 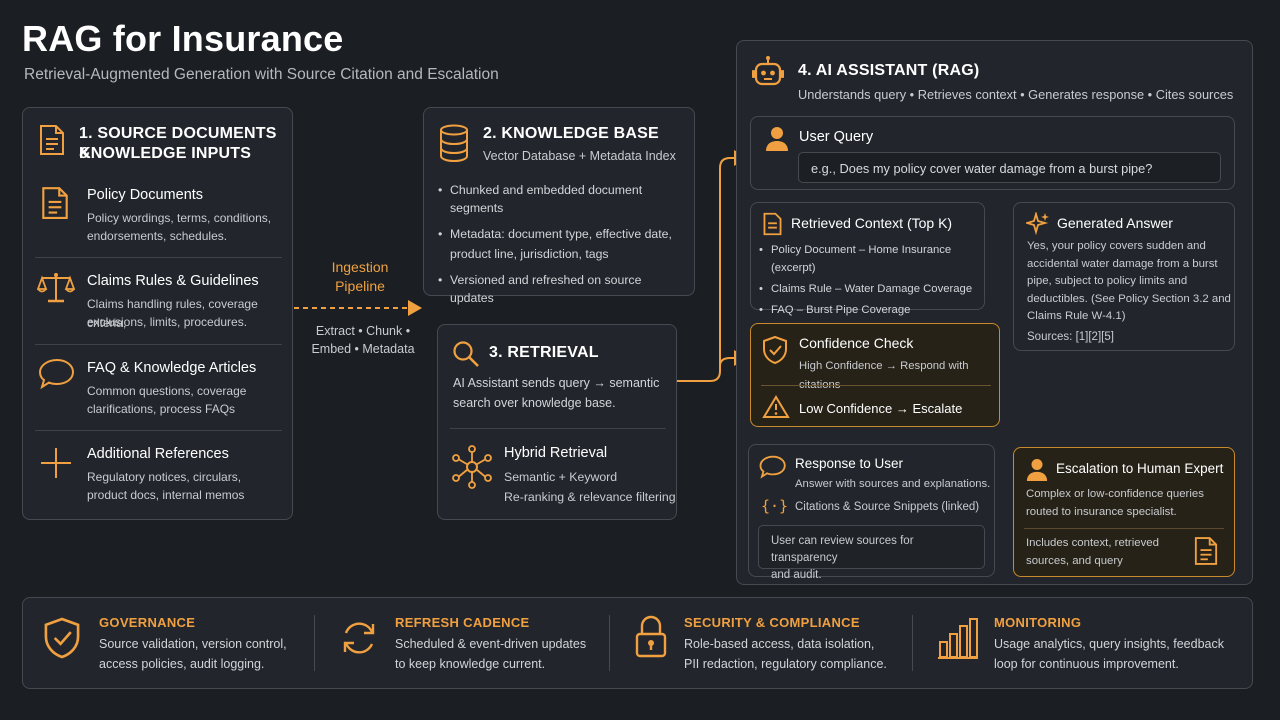 What do you see at coordinates (1070, 337) in the screenshot?
I see `answer-sources: Sources: [1][2][5]` at bounding box center [1070, 337].